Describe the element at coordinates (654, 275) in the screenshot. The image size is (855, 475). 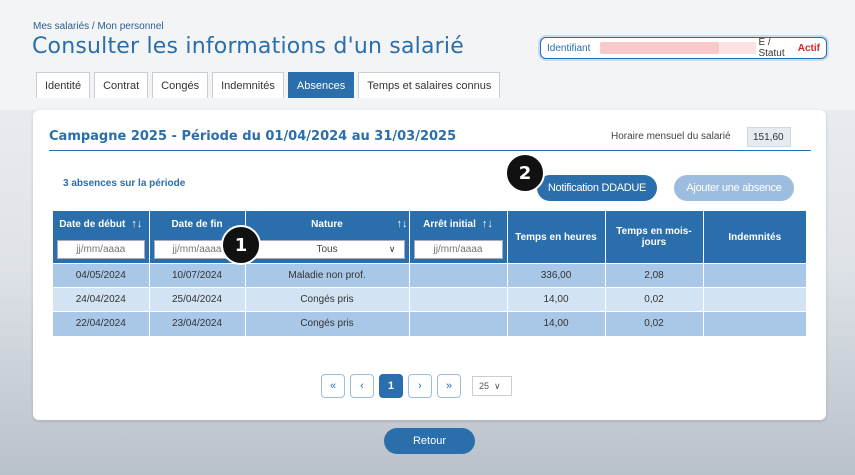
I see `cell-temps-mois-jours: 2,08` at that location.